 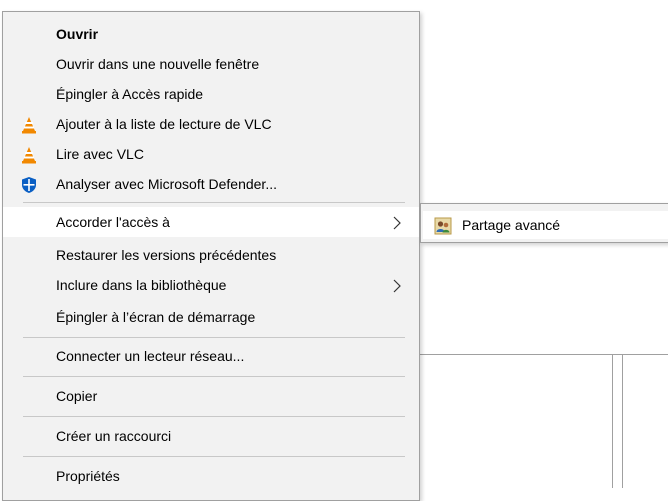 What do you see at coordinates (164, 124) in the screenshot?
I see `menu-item-label: Ajouter à la liste de lecture de VLC` at bounding box center [164, 124].